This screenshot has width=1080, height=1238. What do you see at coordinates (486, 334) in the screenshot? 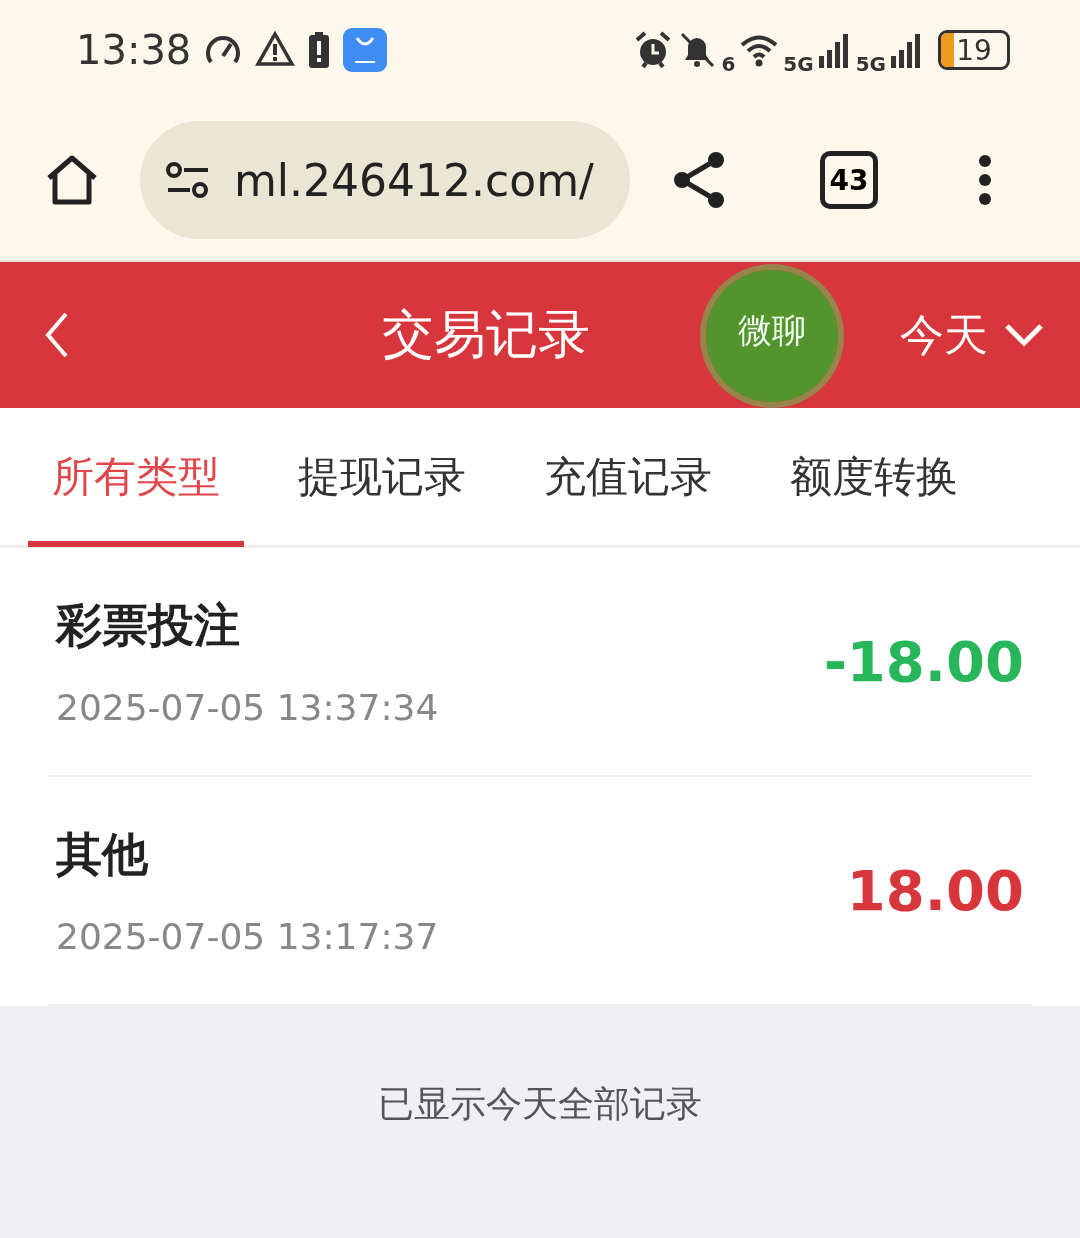
I see `page-title: 交易记录` at bounding box center [486, 334].